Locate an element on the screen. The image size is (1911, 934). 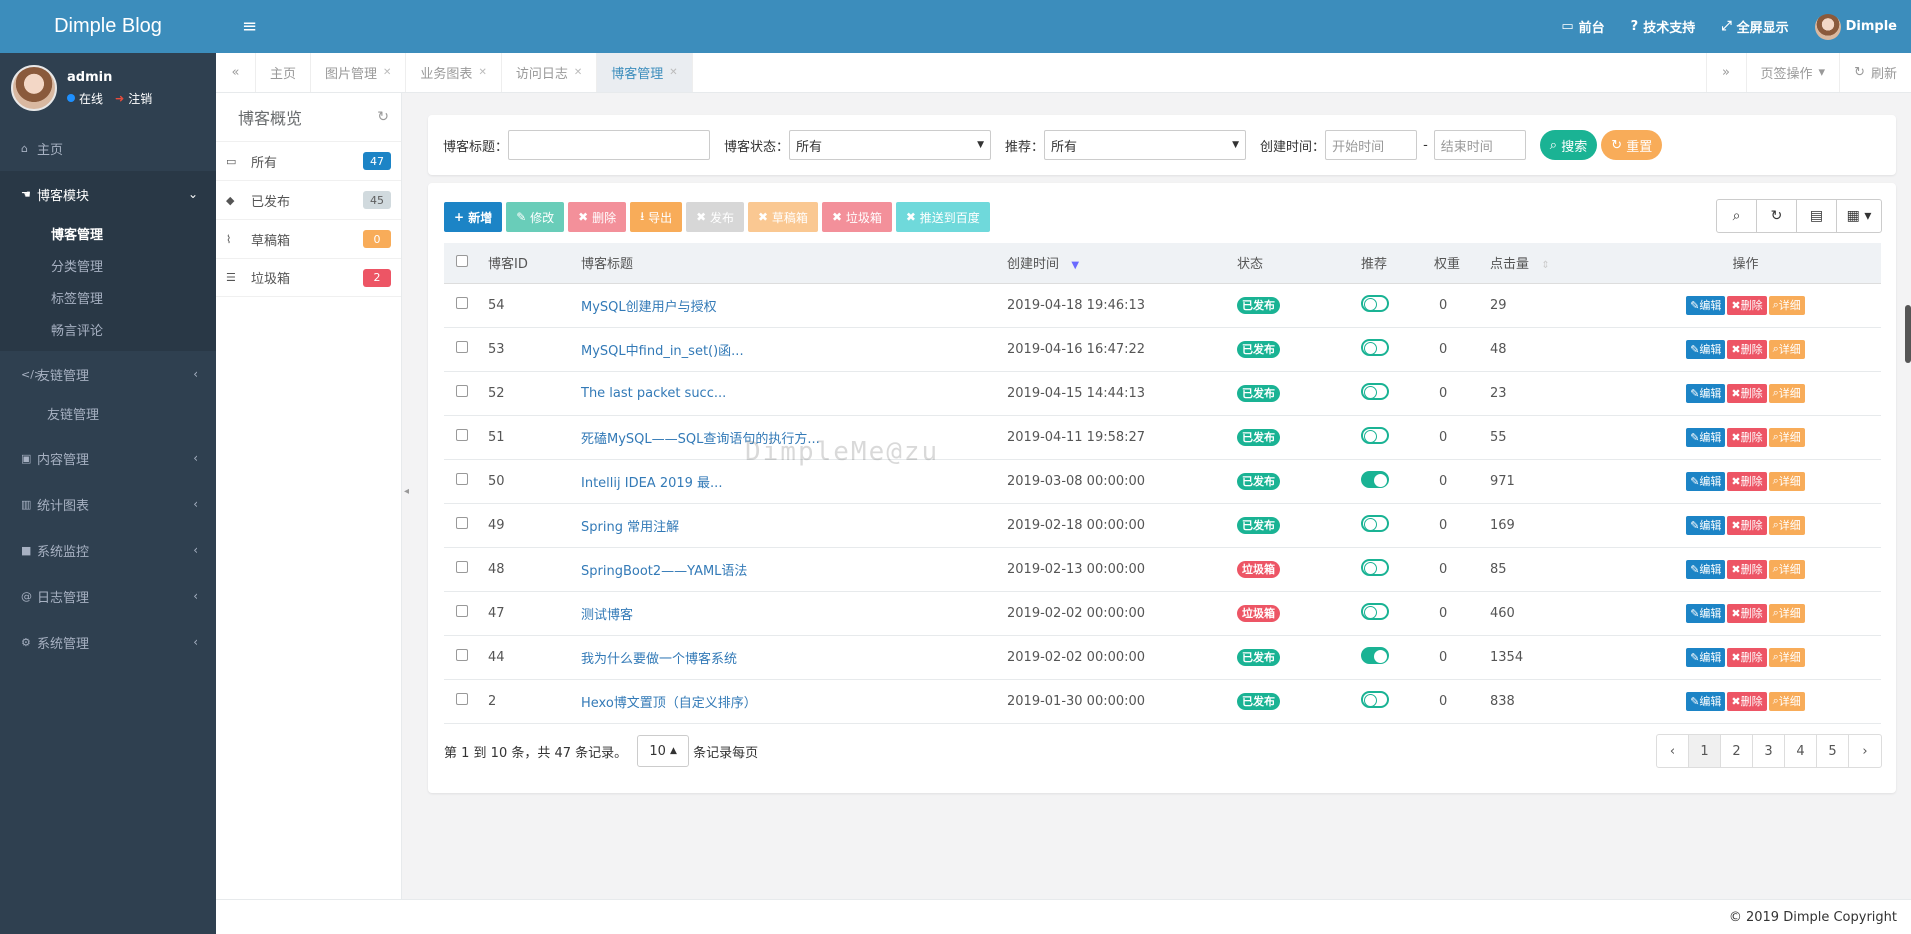
blog-title-link: MySQL创建用户与授权 is located at coordinates (649, 307).